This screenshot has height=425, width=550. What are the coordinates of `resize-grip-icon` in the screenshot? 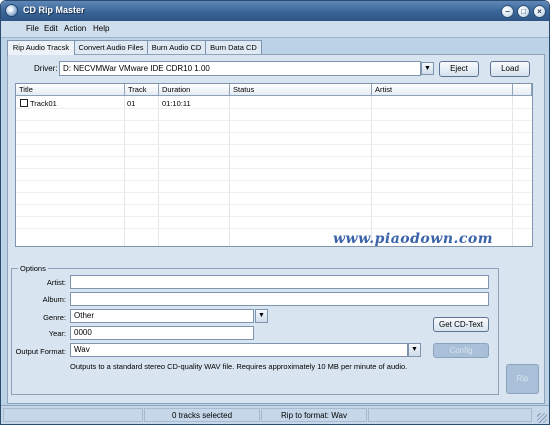 It's located at (542, 418).